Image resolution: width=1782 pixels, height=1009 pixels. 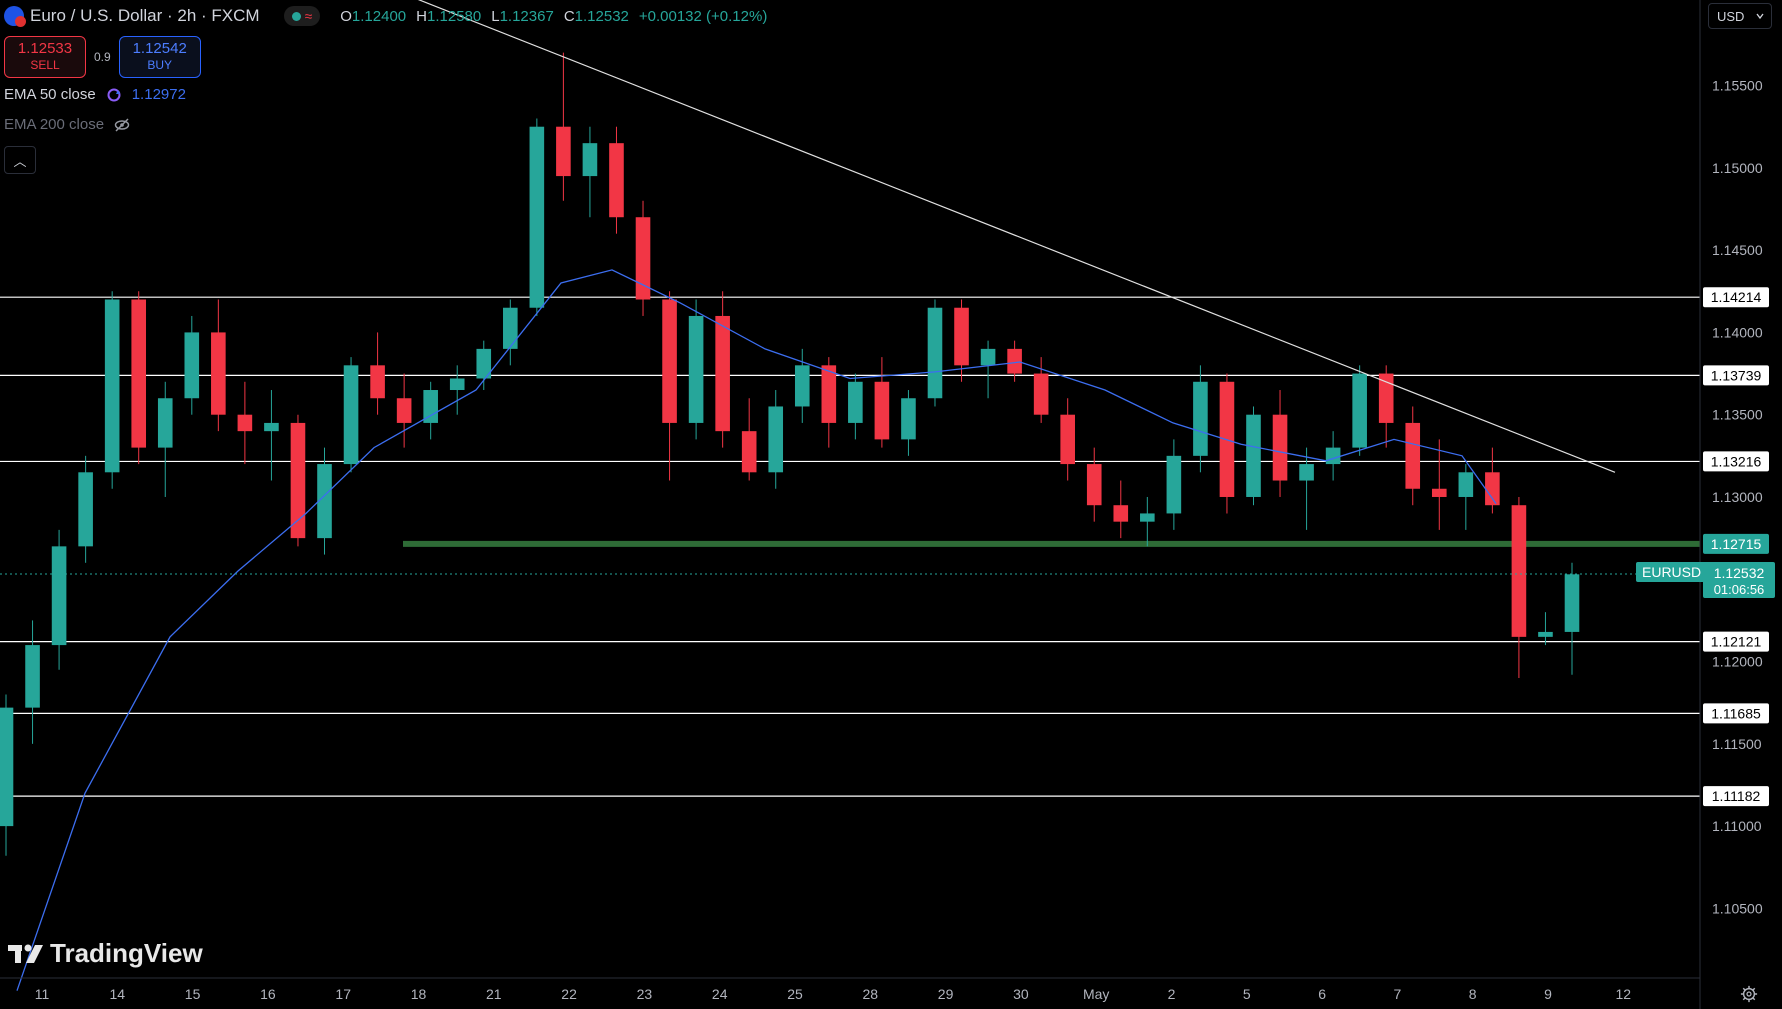 I want to click on price-tick-label: 1.14000, so click(x=1737, y=332).